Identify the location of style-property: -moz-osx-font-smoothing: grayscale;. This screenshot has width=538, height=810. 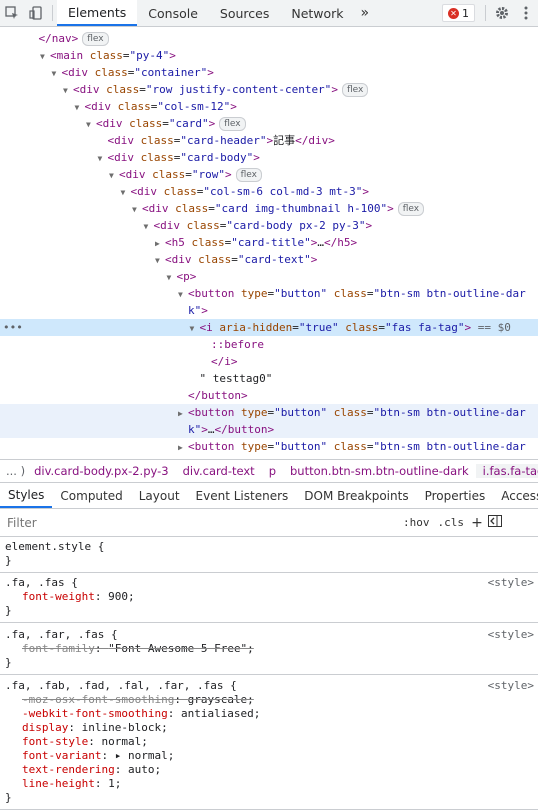
(269, 700).